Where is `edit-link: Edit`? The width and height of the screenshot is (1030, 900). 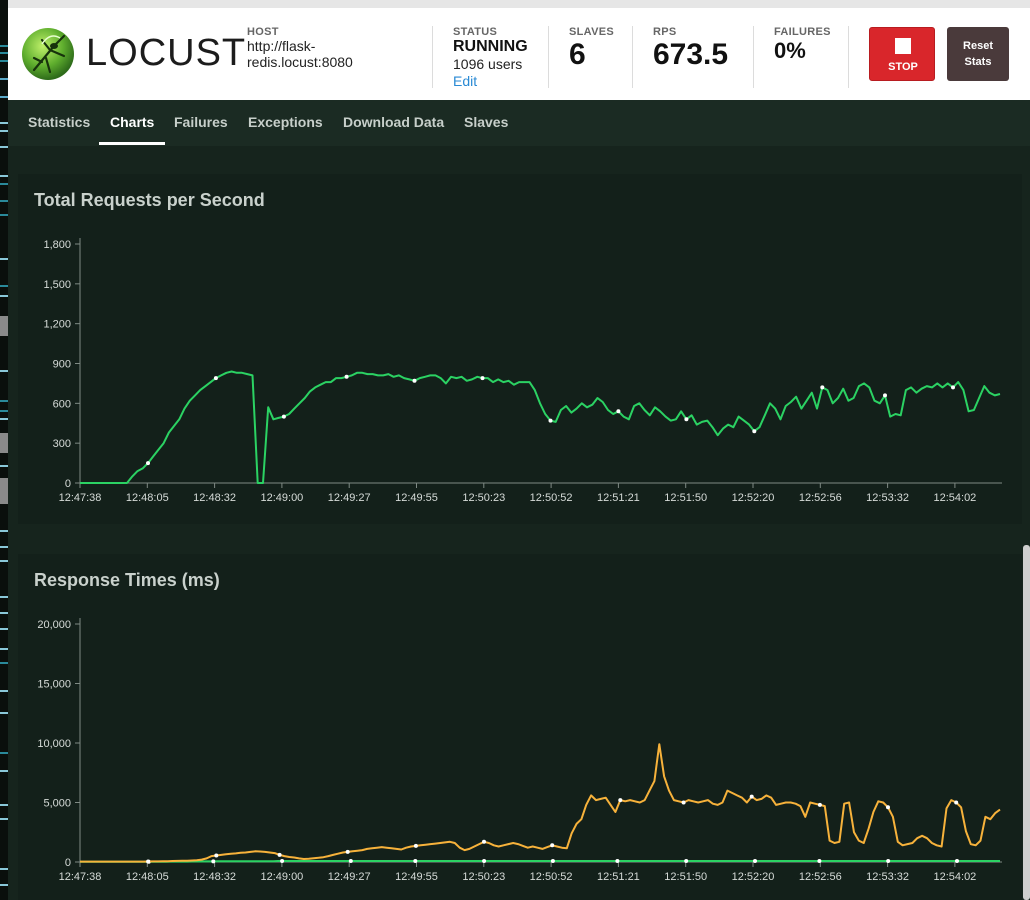
edit-link: Edit is located at coordinates (490, 81).